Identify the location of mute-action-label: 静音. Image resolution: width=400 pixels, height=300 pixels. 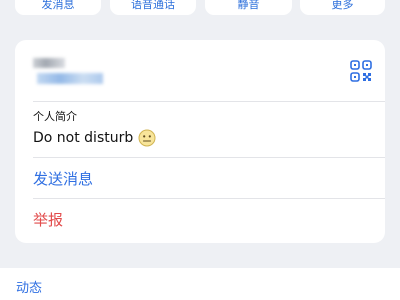
(248, 5).